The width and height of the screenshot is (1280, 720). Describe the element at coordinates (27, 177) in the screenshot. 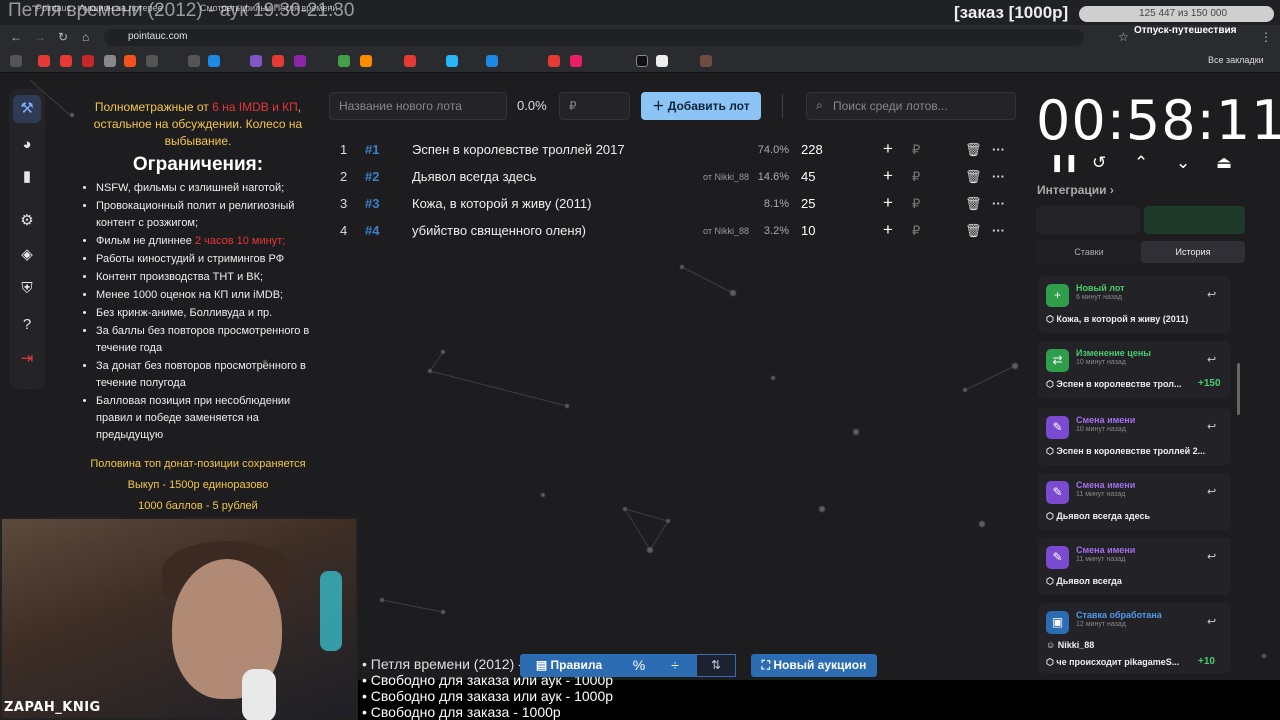

I see `stats-icon: ▮` at that location.